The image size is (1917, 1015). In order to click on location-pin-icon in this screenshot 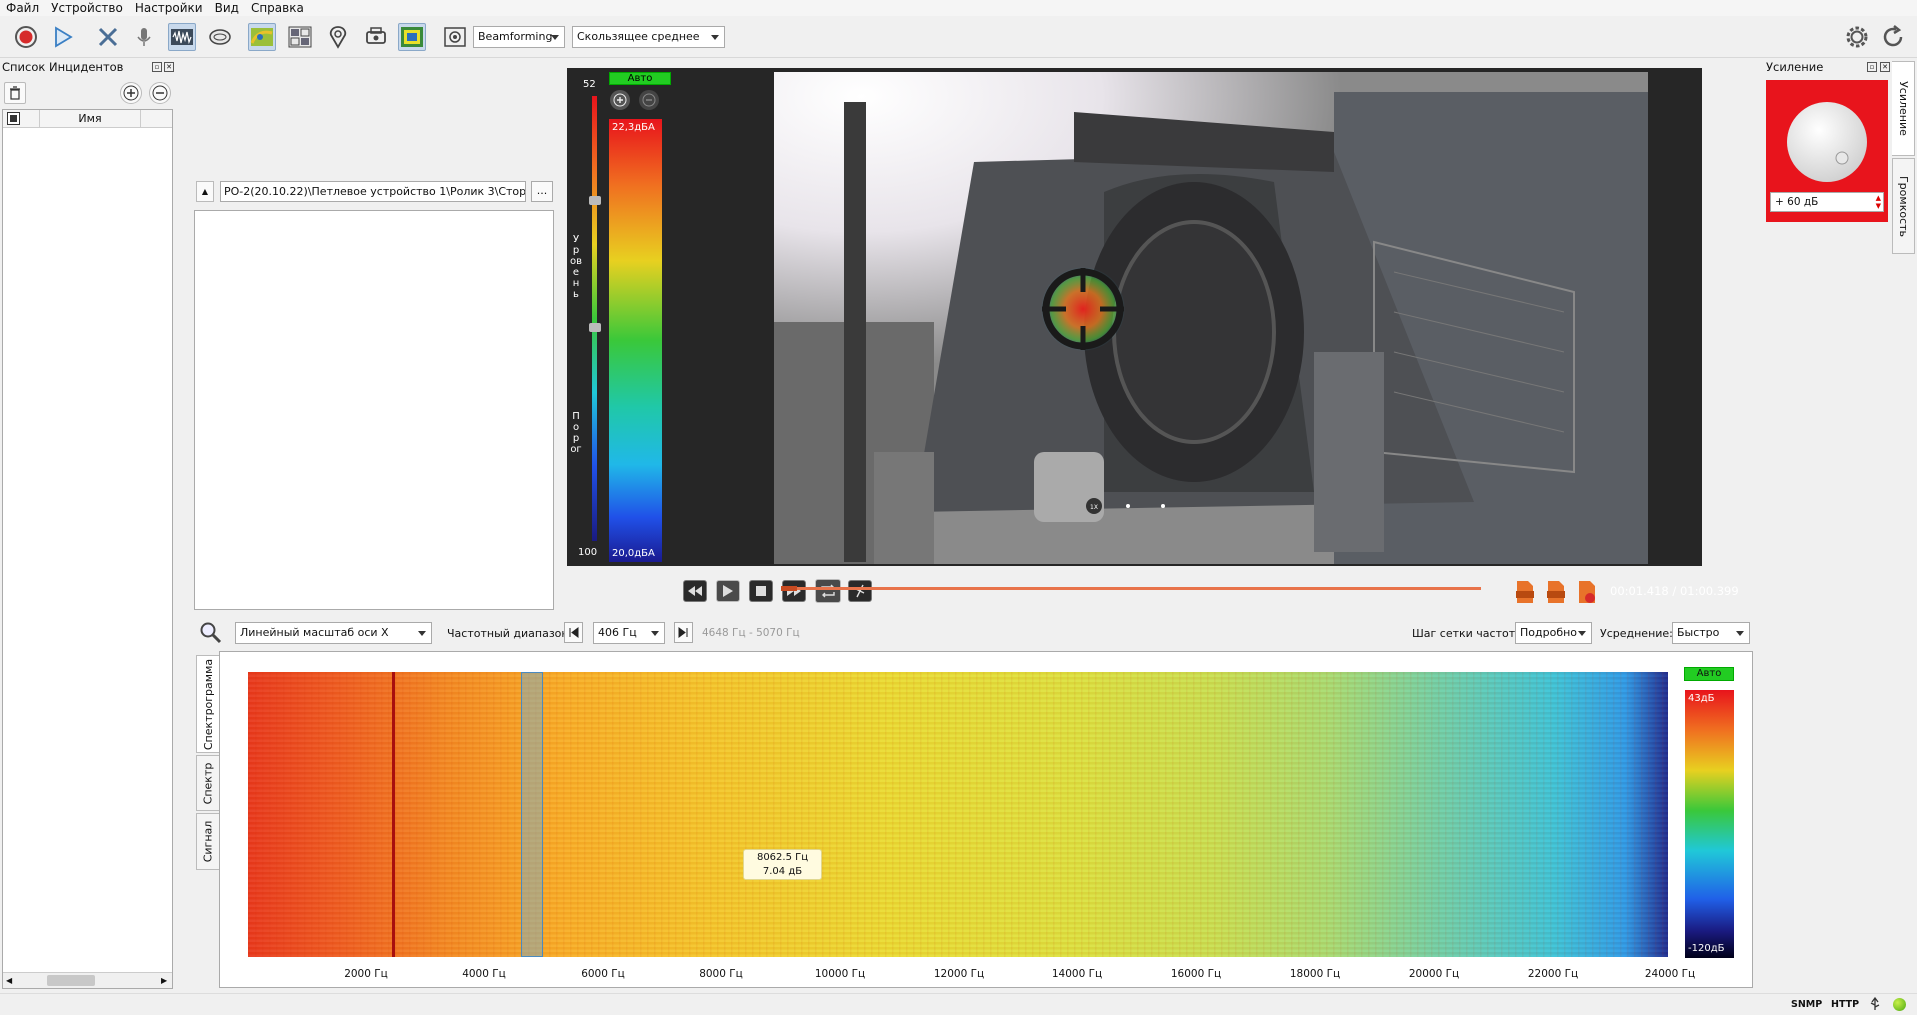, I will do `click(338, 37)`.